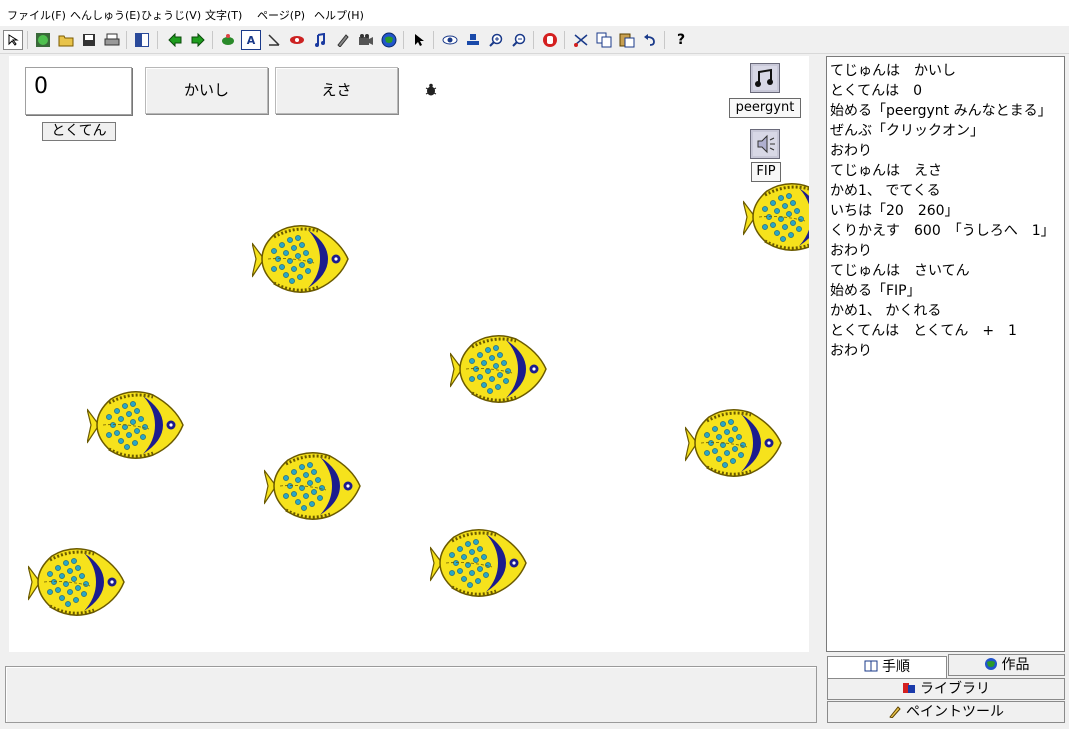  Describe the element at coordinates (251, 40) in the screenshot. I see `text-tool-icon: A` at that location.